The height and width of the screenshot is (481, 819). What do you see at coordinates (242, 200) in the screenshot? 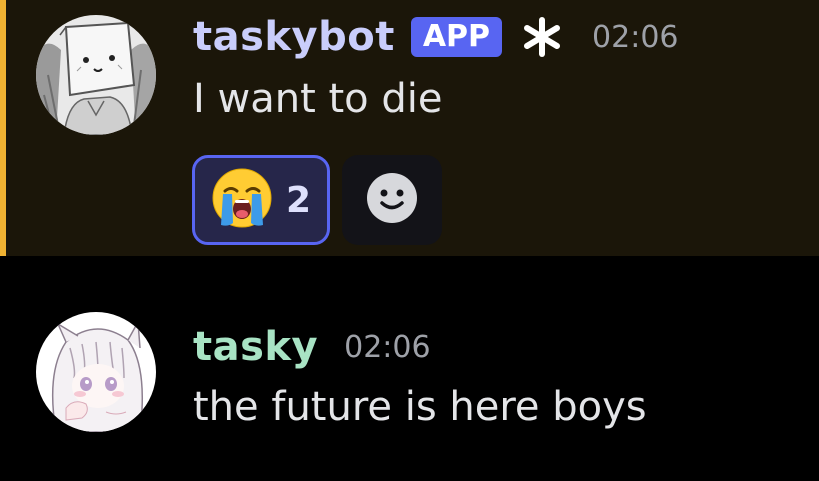
I see `loudly-crying-face-icon` at bounding box center [242, 200].